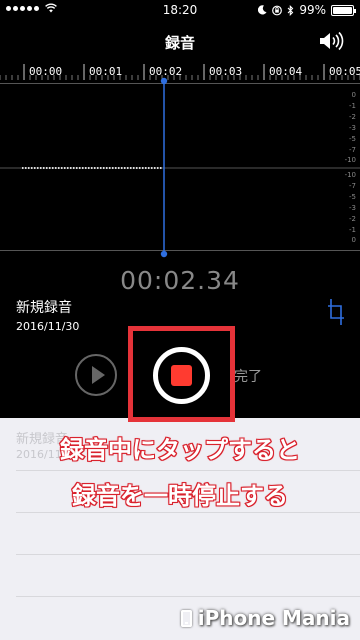 This screenshot has width=360, height=640. Describe the element at coordinates (96, 375) in the screenshot. I see `play-button` at that location.